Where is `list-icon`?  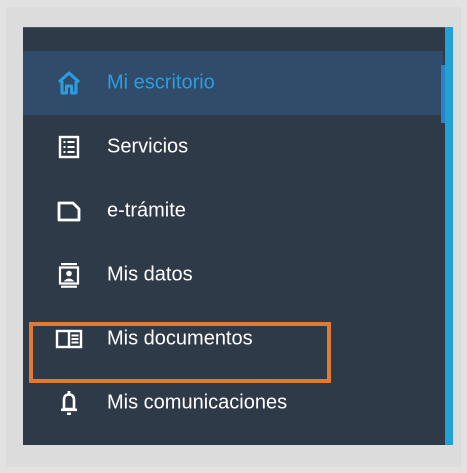
list-icon is located at coordinates (69, 147).